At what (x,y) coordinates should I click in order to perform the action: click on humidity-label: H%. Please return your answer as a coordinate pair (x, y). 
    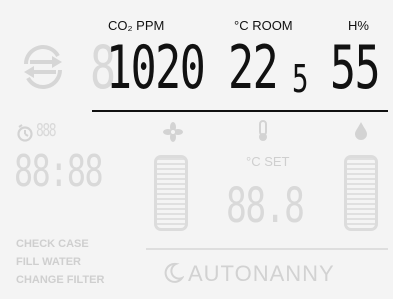
    Looking at the image, I should click on (358, 25).